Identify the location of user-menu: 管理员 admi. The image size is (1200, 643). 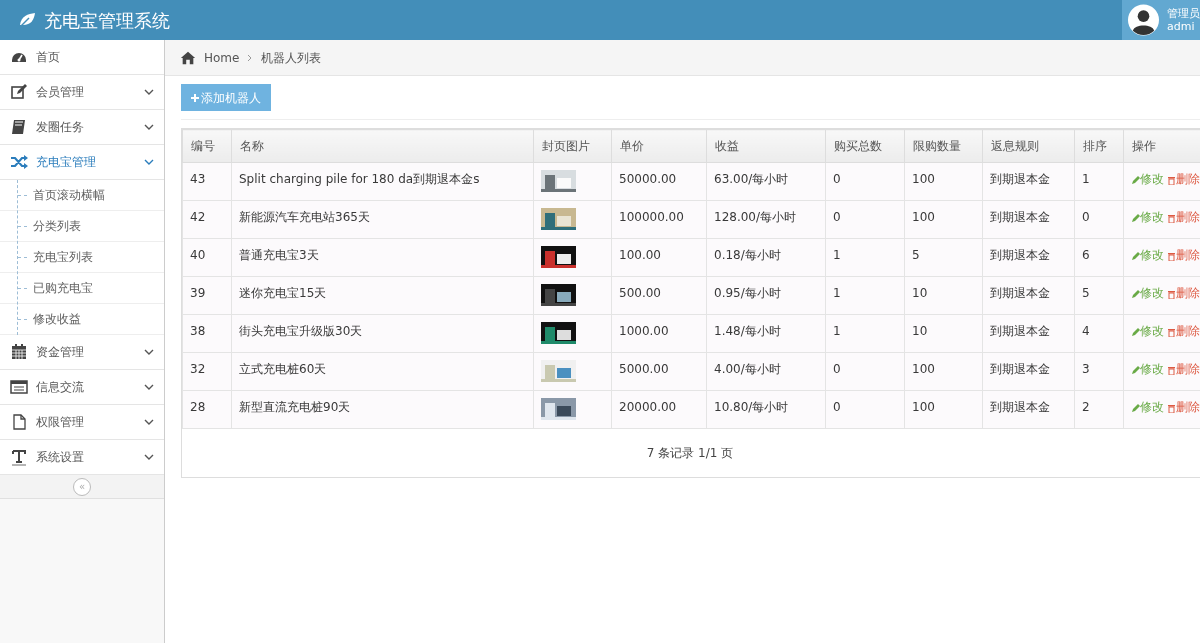
(1161, 20).